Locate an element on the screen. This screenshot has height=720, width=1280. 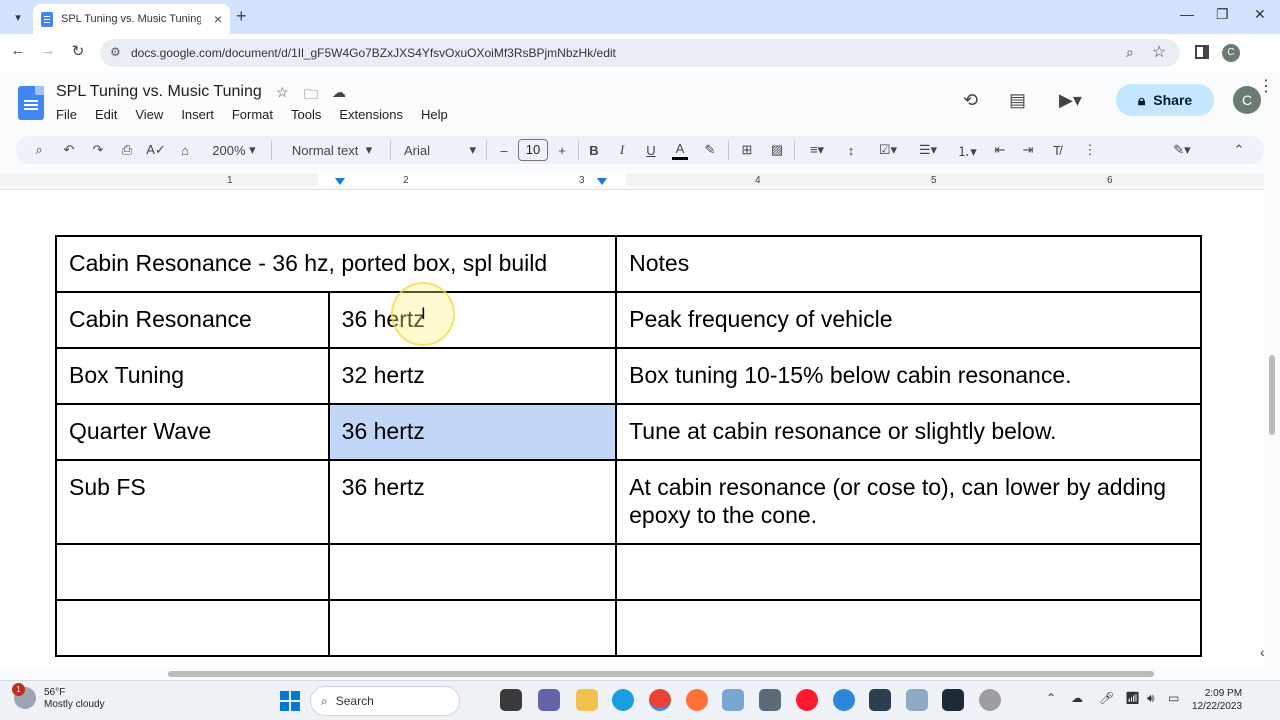
menu-view: View is located at coordinates (152, 114).